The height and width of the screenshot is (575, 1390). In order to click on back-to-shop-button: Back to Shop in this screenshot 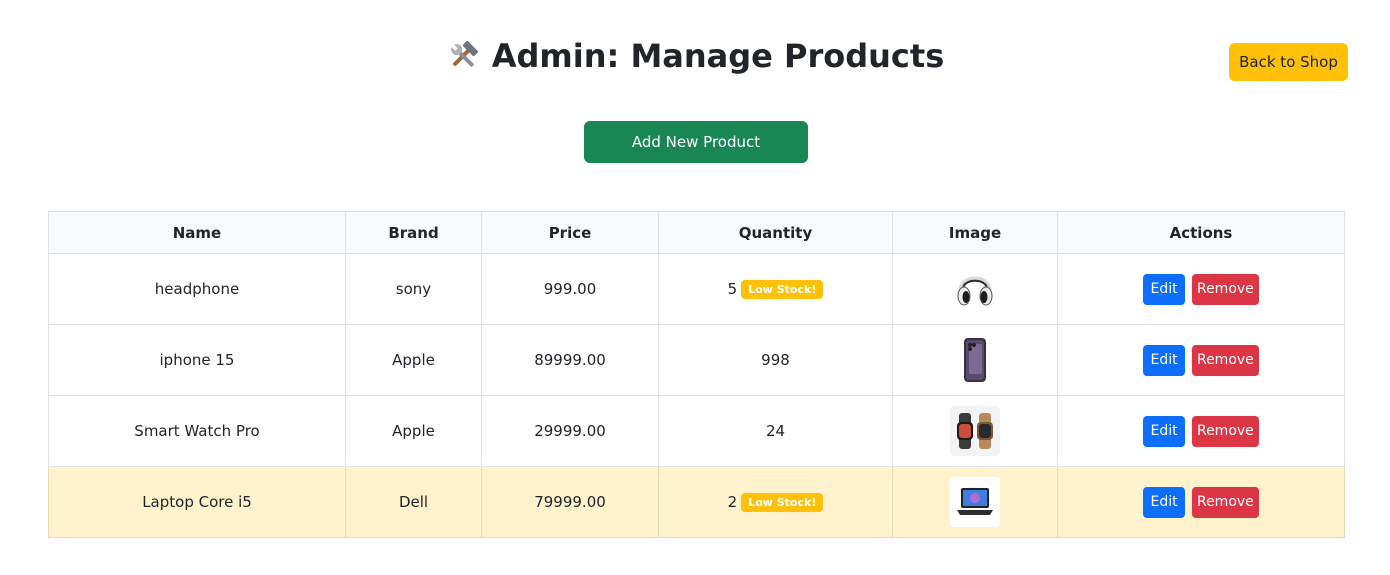, I will do `click(1288, 62)`.